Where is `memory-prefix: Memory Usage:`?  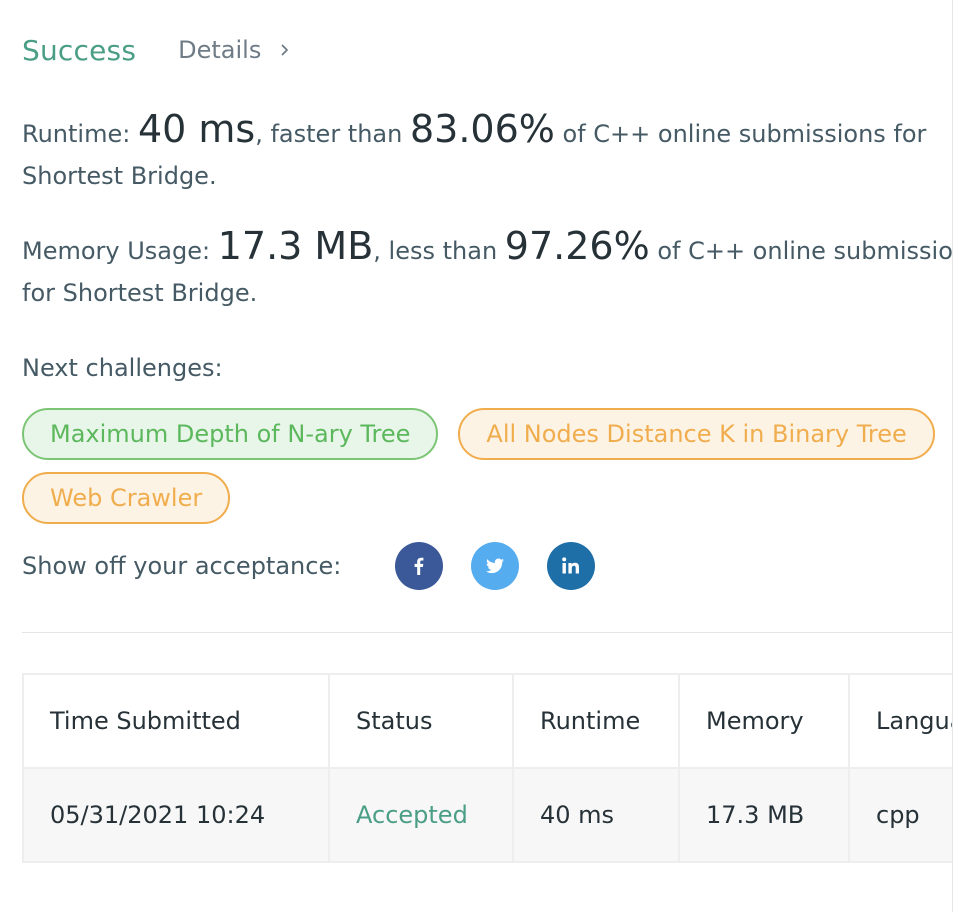
memory-prefix: Memory Usage: is located at coordinates (120, 251).